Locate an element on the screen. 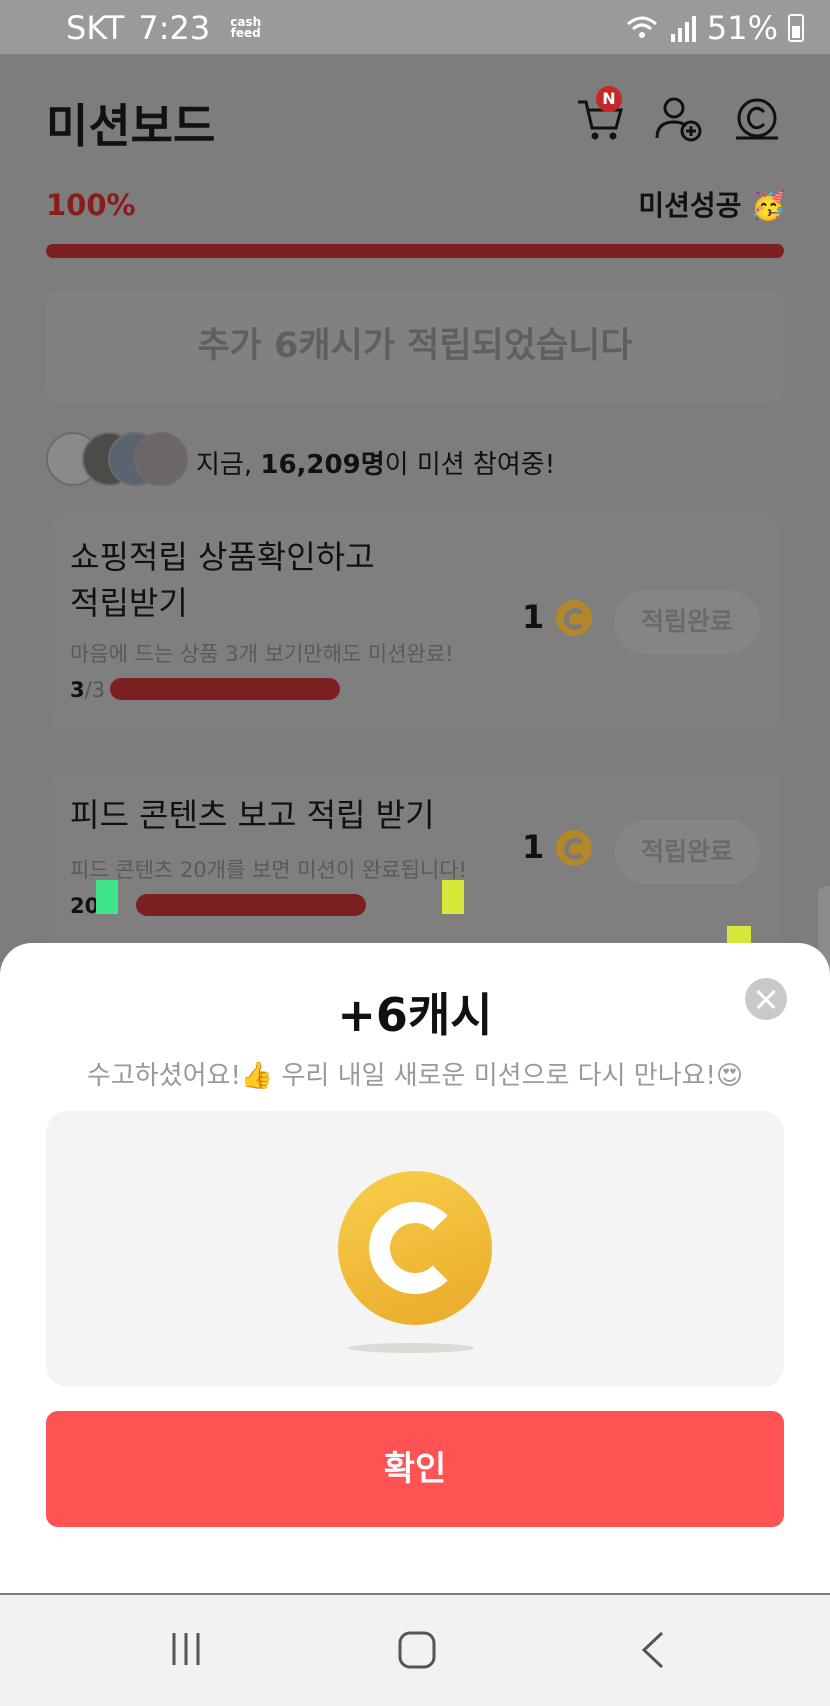 The image size is (830, 1706). clock: 7:23 is located at coordinates (174, 28).